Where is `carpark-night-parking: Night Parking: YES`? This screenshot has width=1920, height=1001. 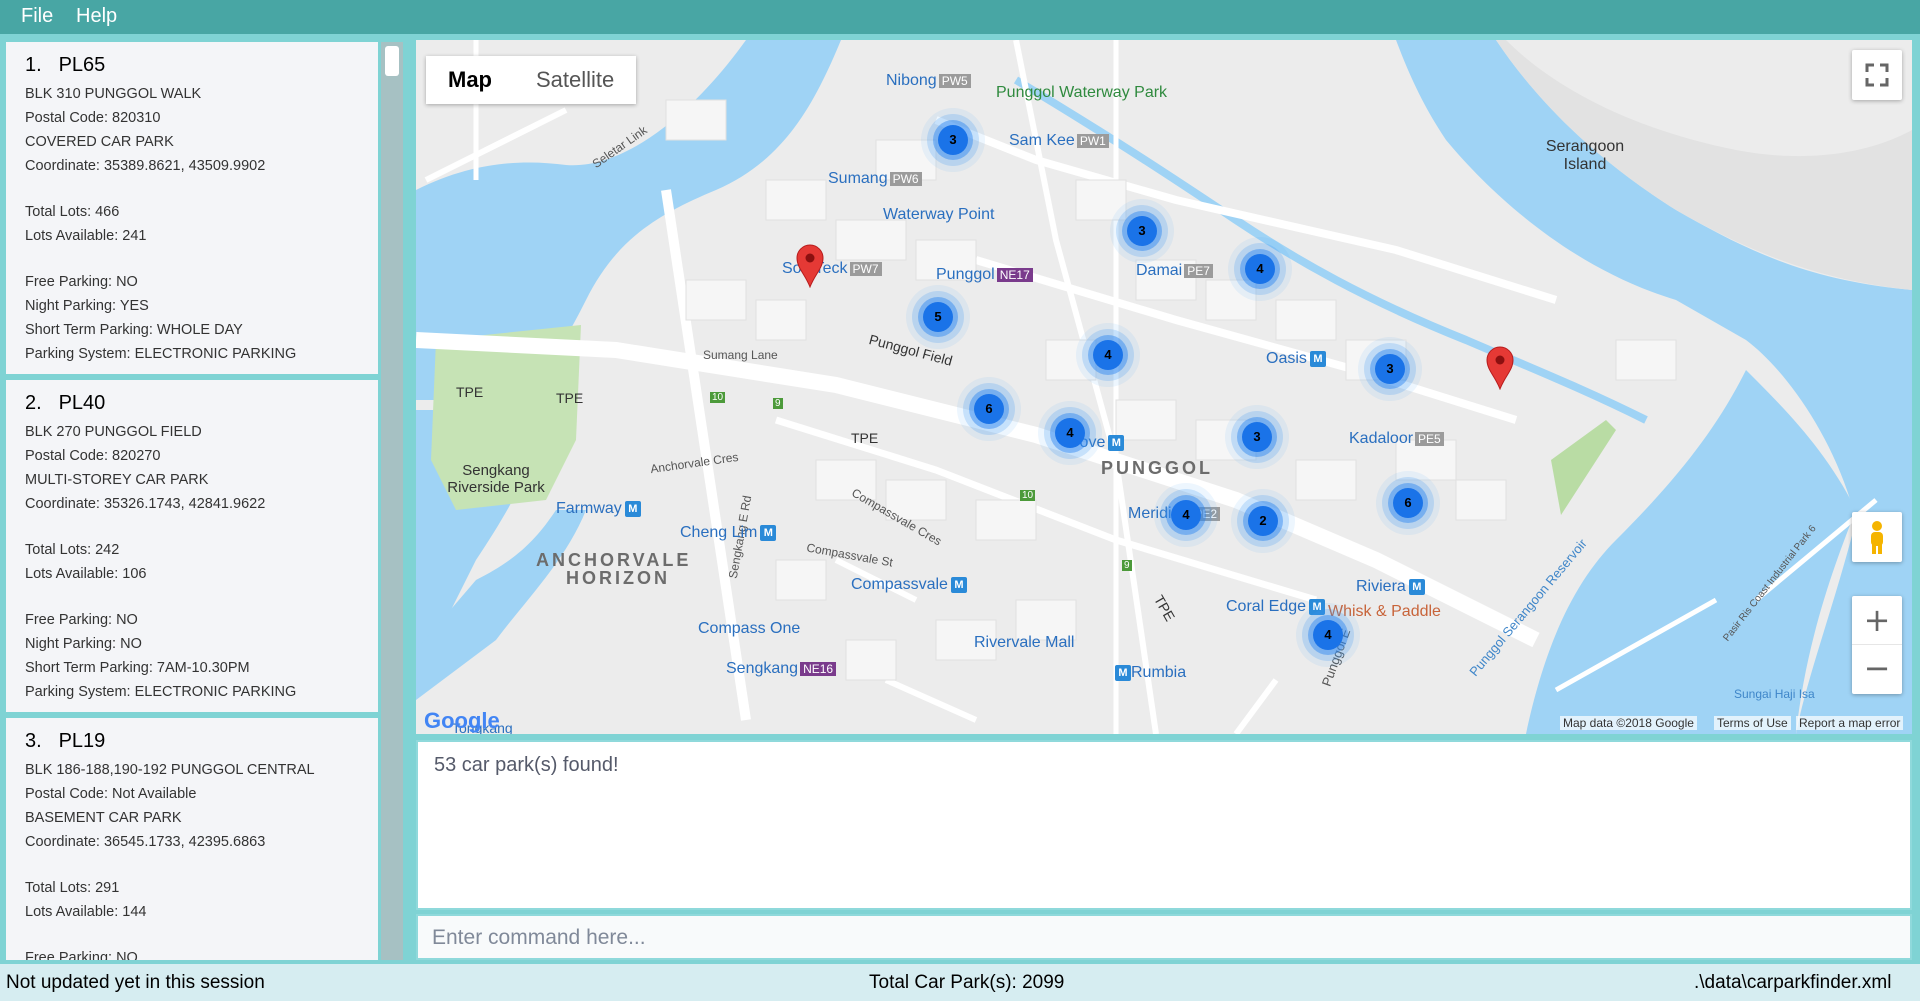
carpark-night-parking: Night Parking: YES is located at coordinates (87, 306).